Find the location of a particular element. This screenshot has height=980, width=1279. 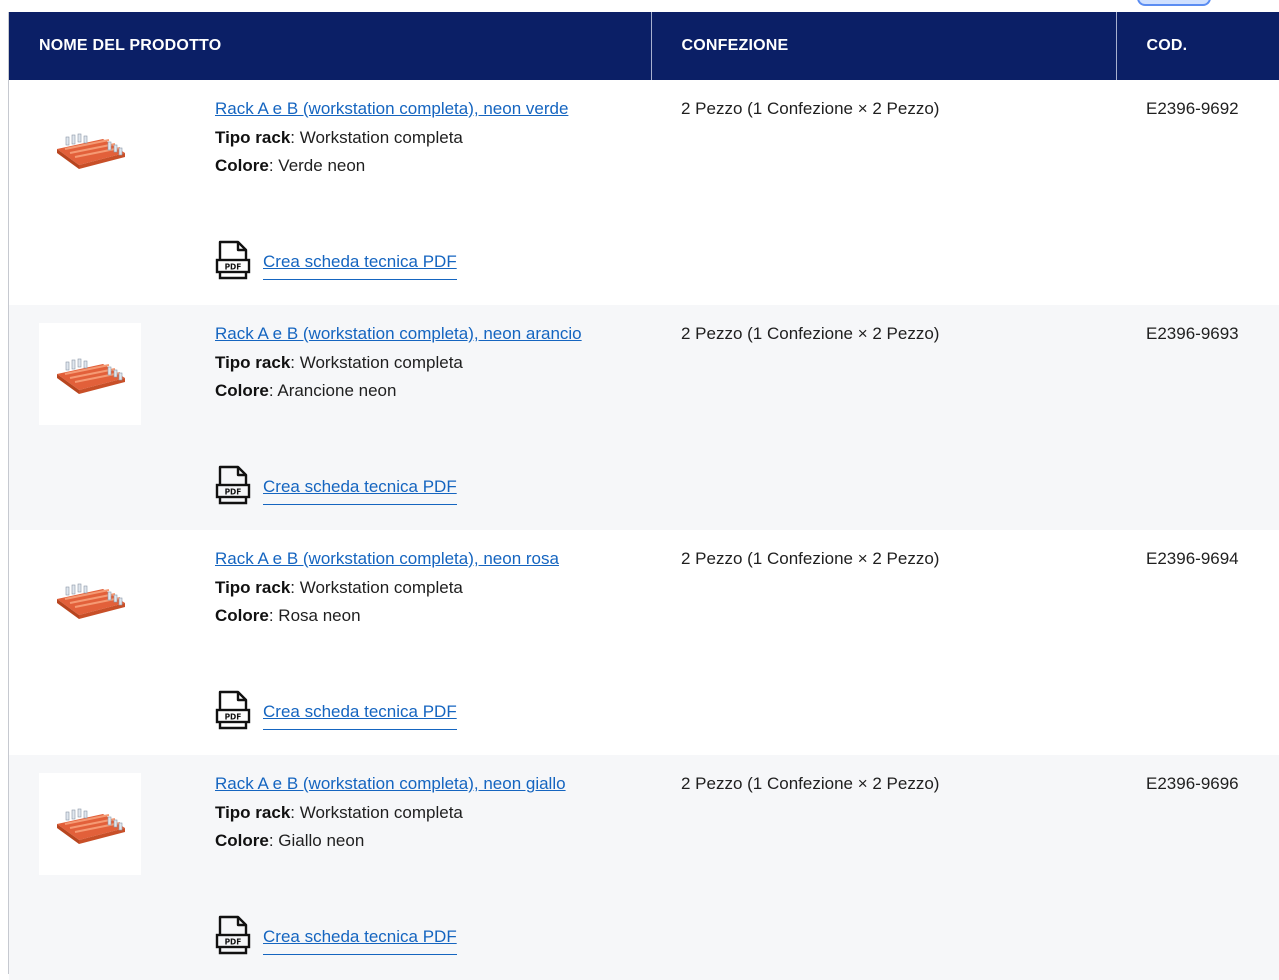

code-cell: E2396-9693 is located at coordinates (1192, 333).